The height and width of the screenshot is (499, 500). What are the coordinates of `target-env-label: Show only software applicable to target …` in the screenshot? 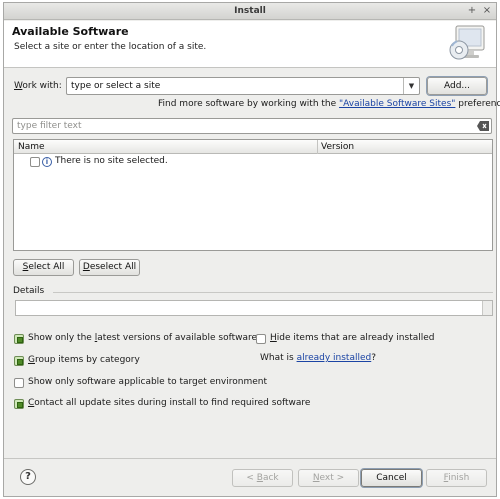 It's located at (147, 382).